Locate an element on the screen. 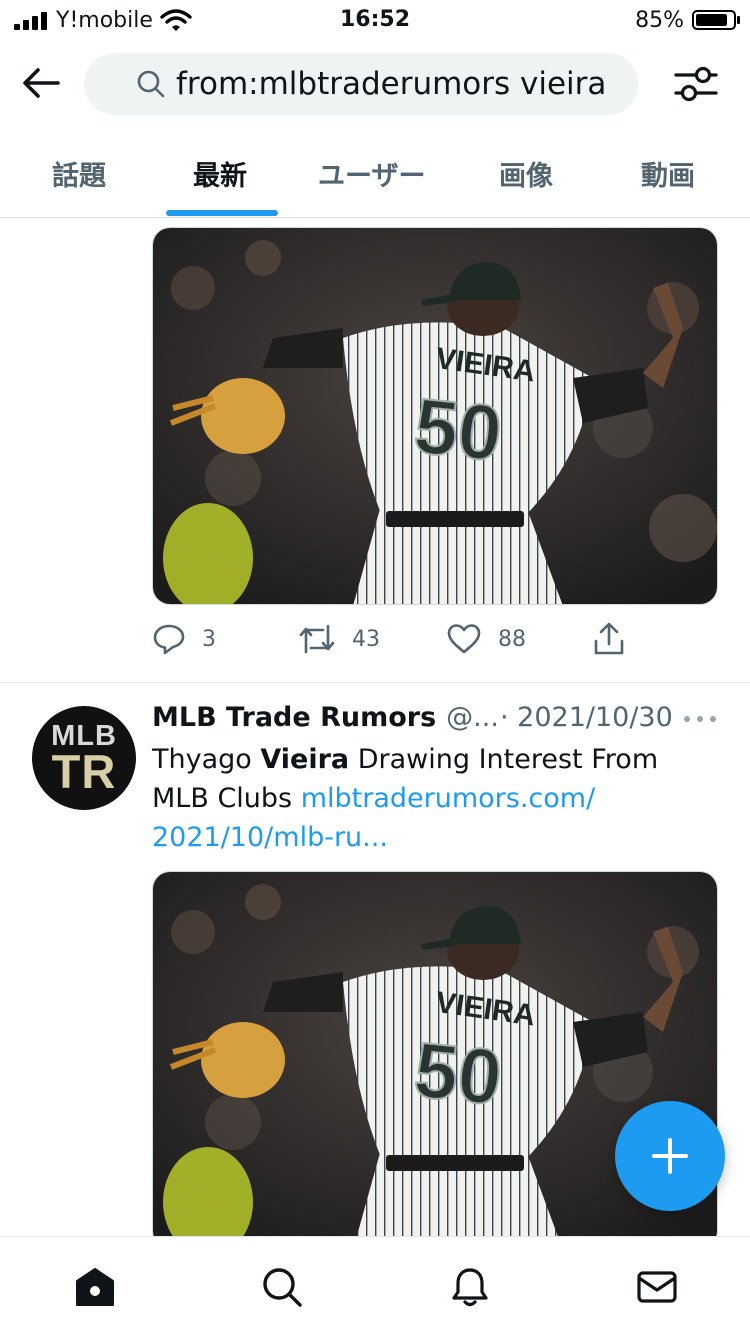 Image resolution: width=750 pixels, height=1334 pixels. search-tabs: 話題 最新 ユーザー 画像 動画 is located at coordinates (375, 176).